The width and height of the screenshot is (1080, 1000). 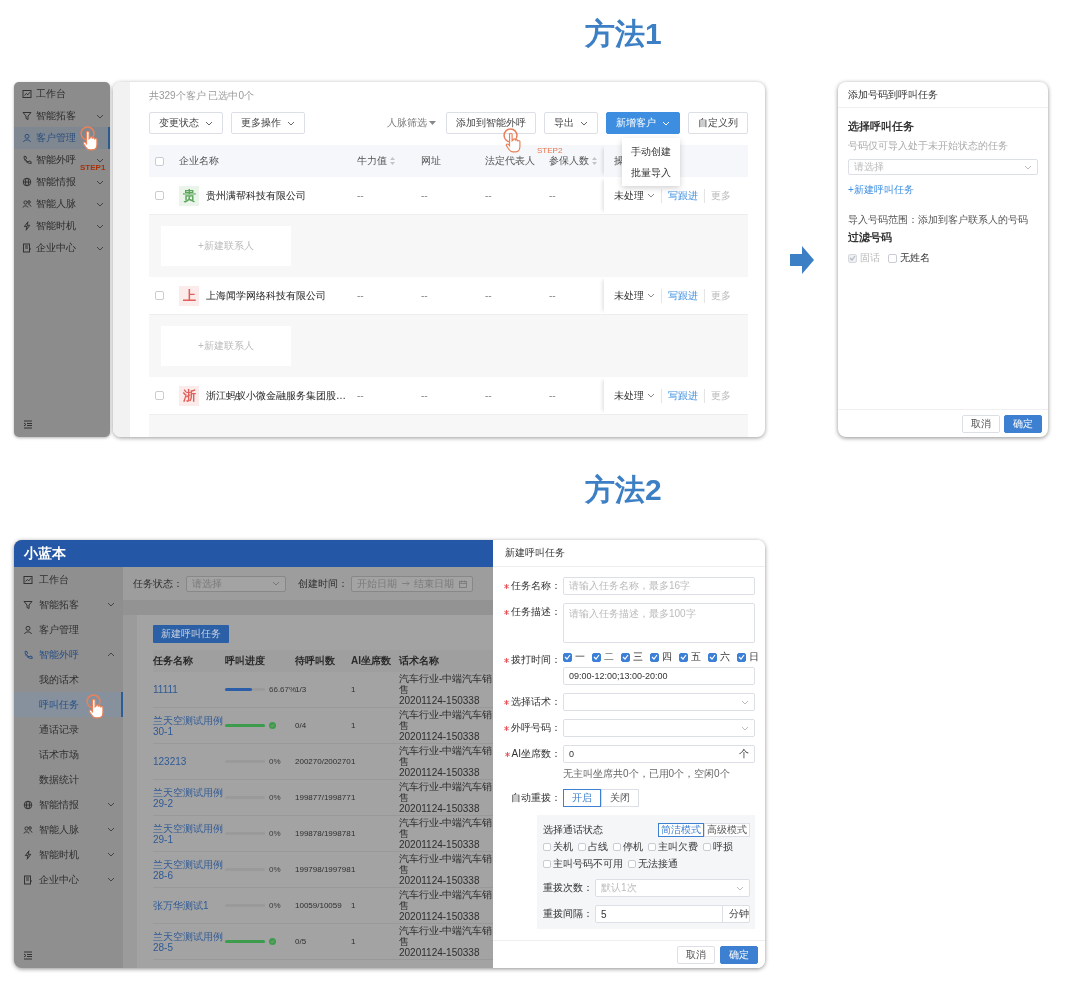 What do you see at coordinates (323, 869) in the screenshot?
I see `table-cell: 199798/199798` at bounding box center [323, 869].